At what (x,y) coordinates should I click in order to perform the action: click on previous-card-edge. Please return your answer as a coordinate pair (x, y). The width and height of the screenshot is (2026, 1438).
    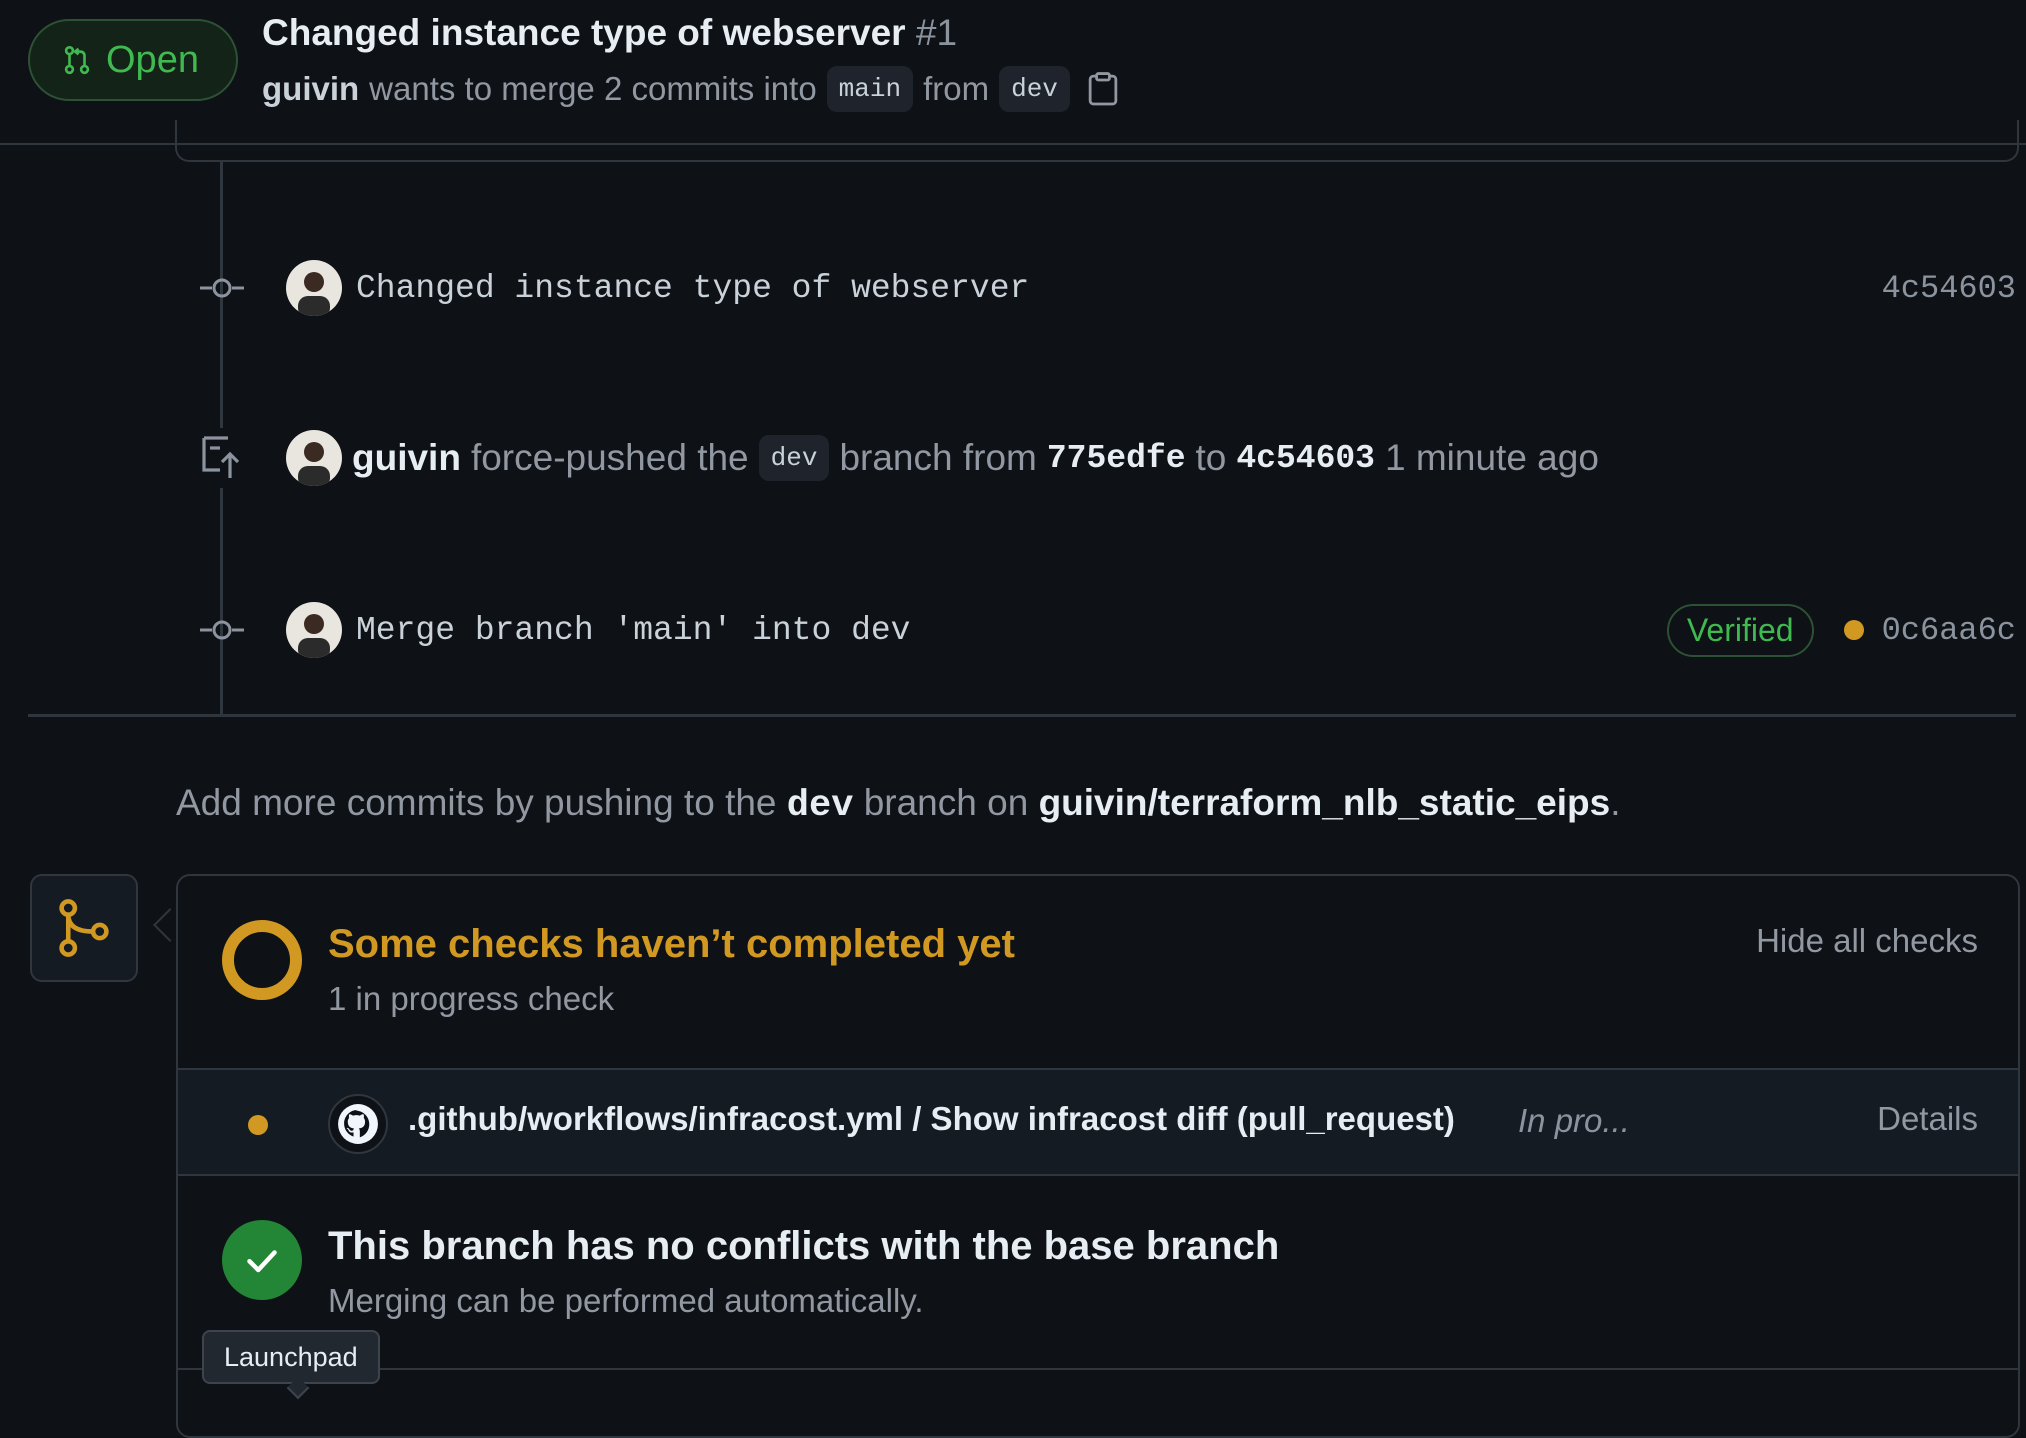
    Looking at the image, I should click on (1097, 141).